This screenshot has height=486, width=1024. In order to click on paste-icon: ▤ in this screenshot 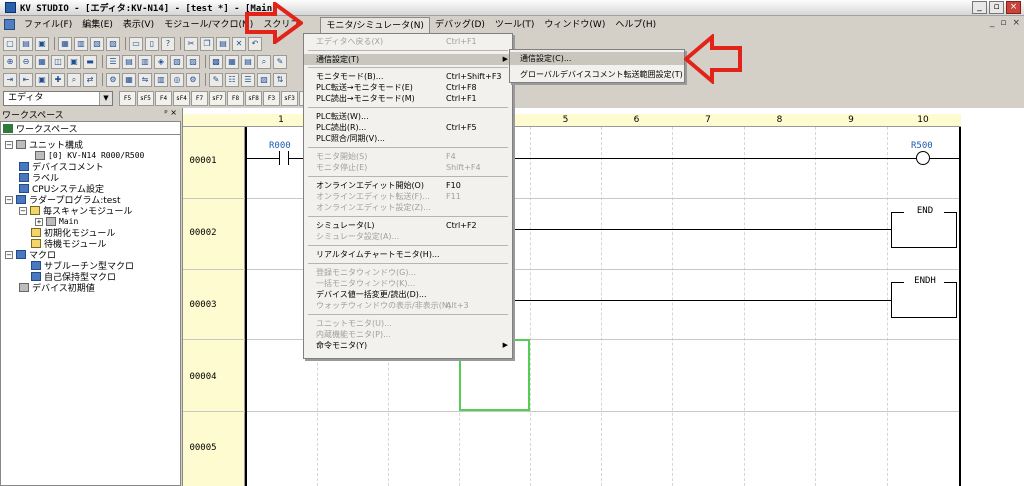, I will do `click(223, 43)`.